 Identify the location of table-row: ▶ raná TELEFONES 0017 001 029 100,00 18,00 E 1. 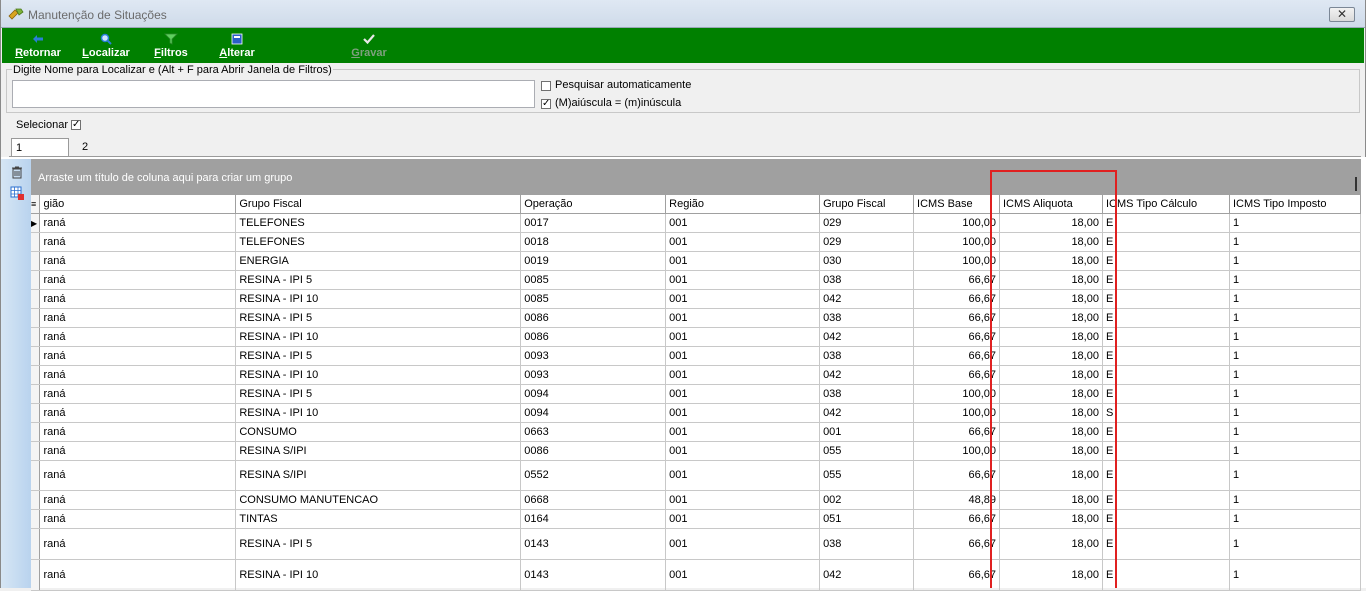
(696, 223).